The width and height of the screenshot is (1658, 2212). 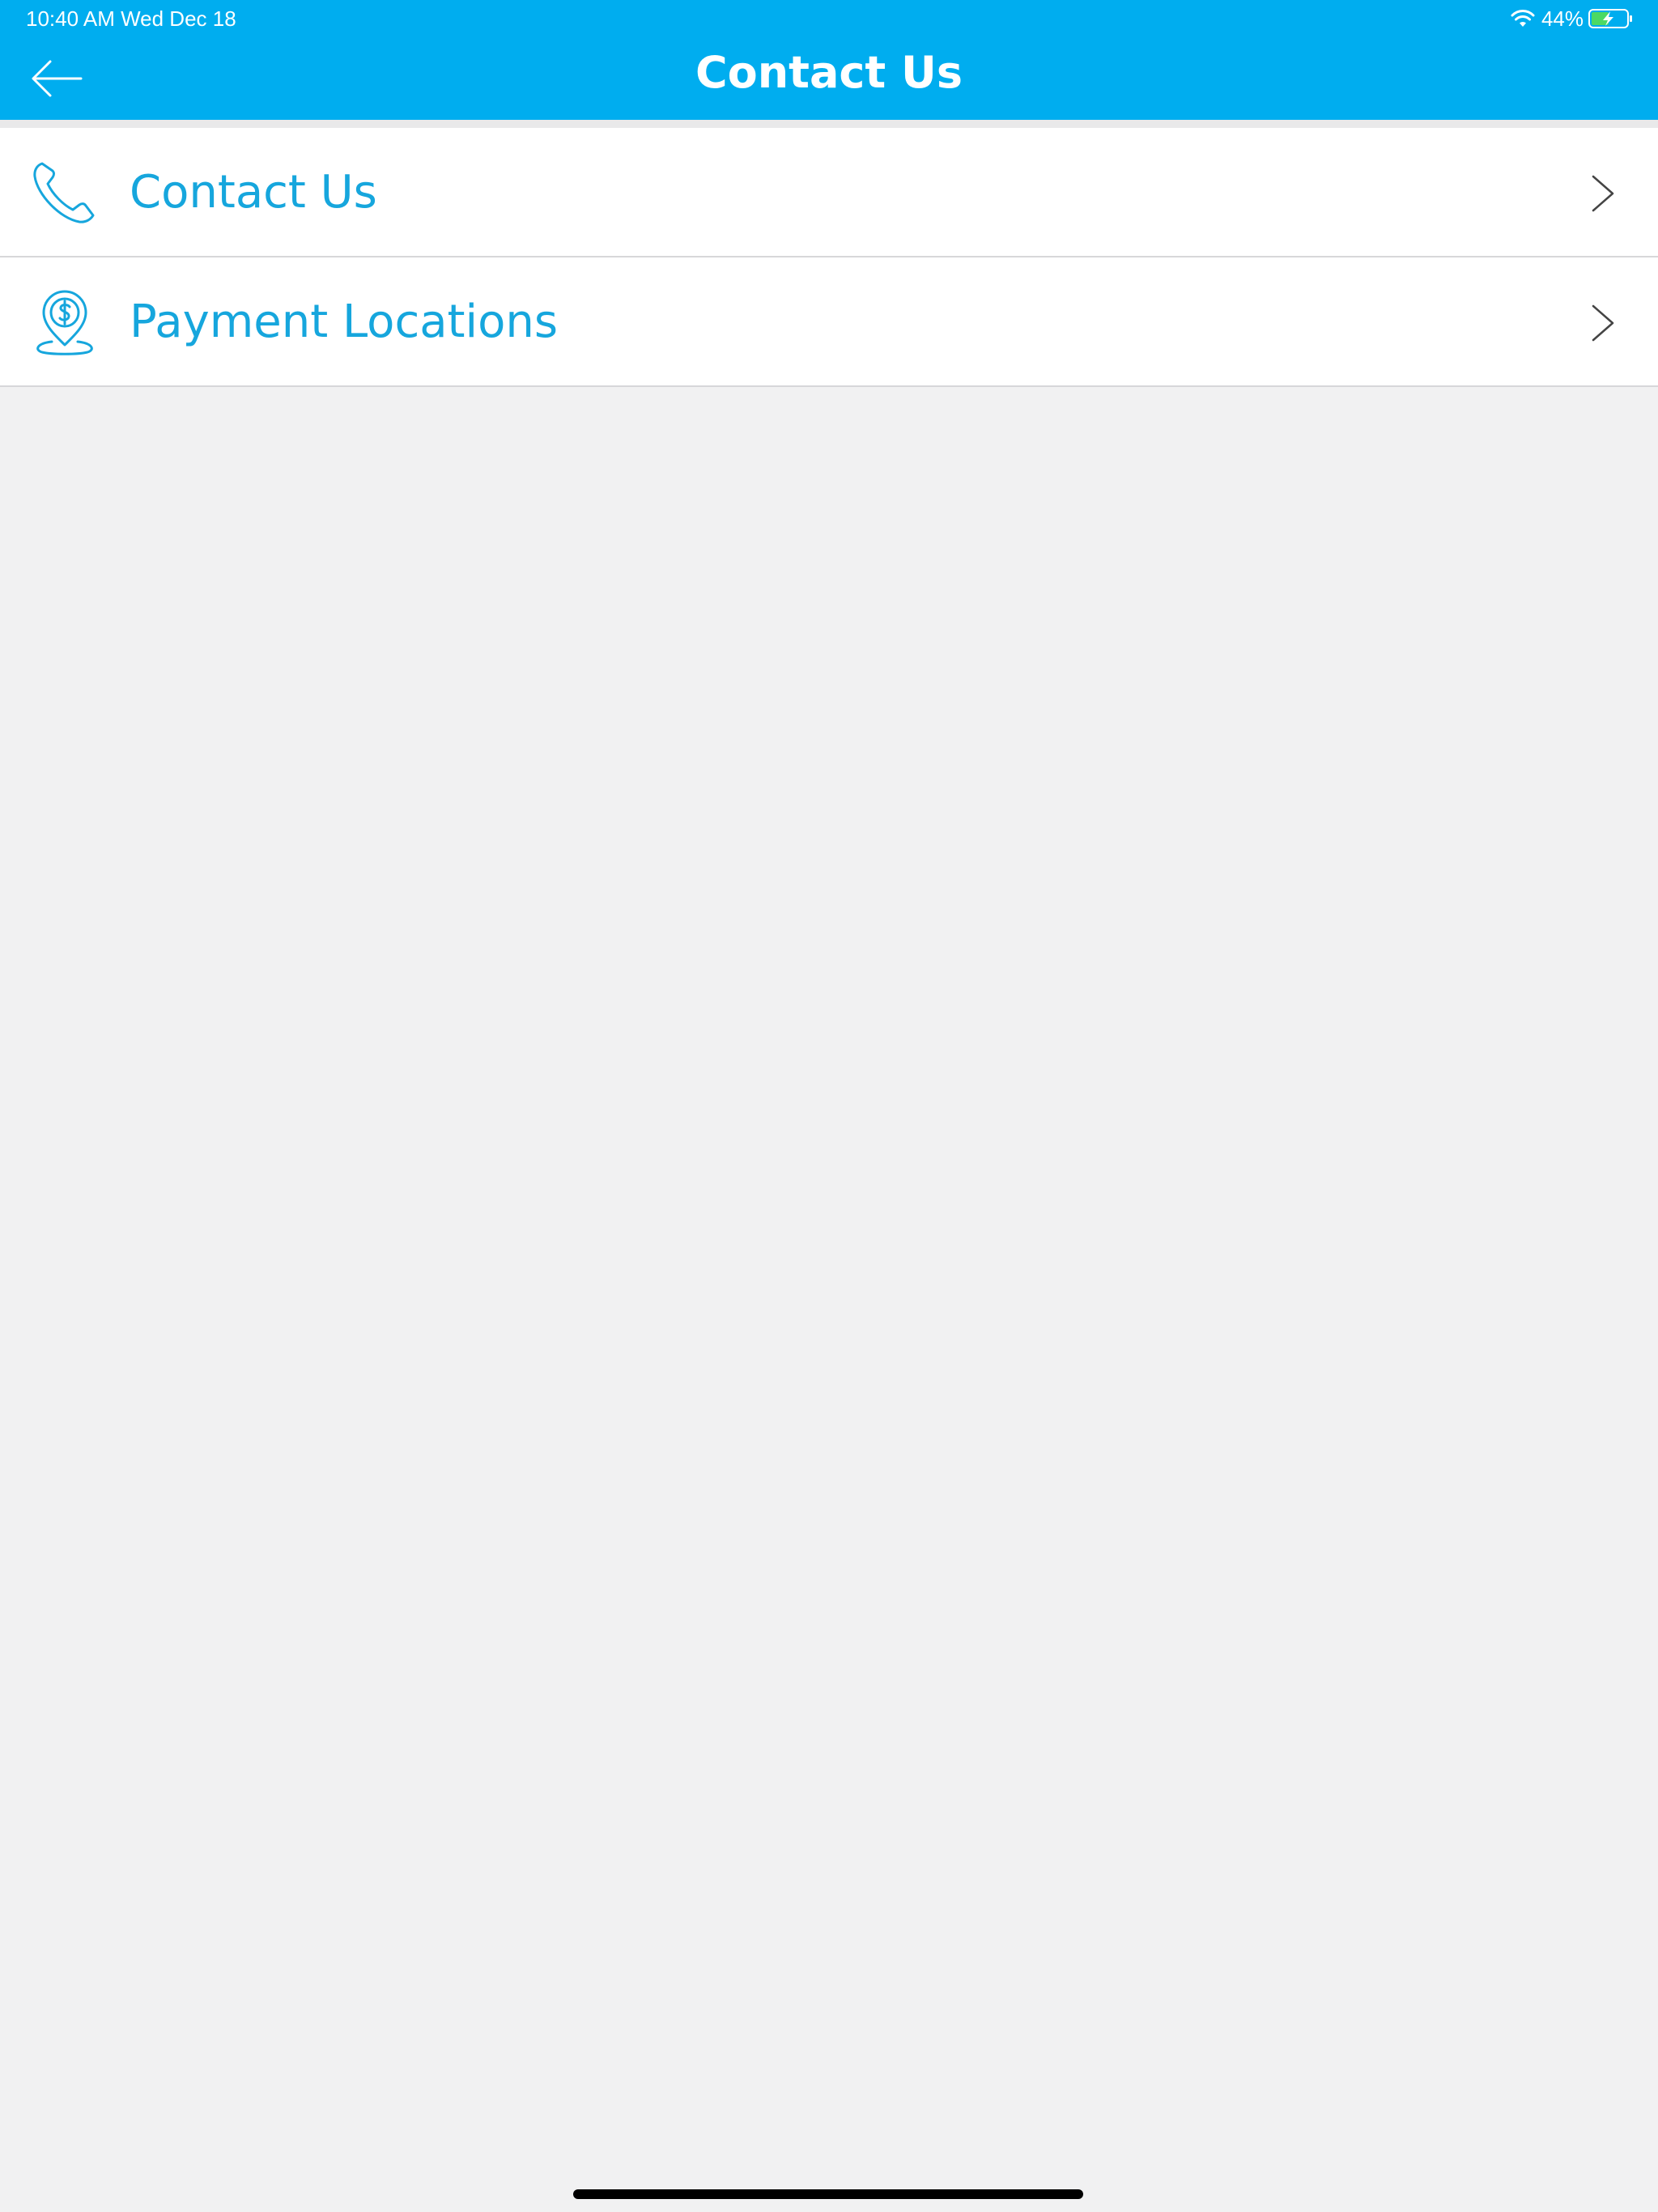 What do you see at coordinates (64, 193) in the screenshot?
I see `phone-icon` at bounding box center [64, 193].